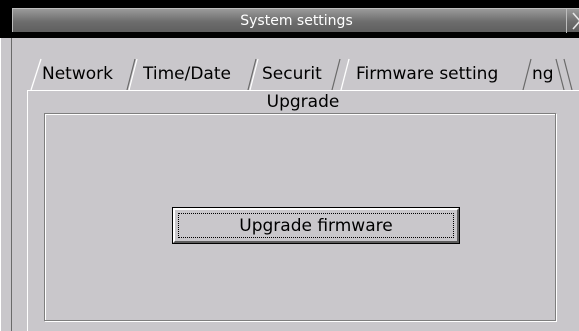  I want to click on tab-label: Network, so click(77, 74).